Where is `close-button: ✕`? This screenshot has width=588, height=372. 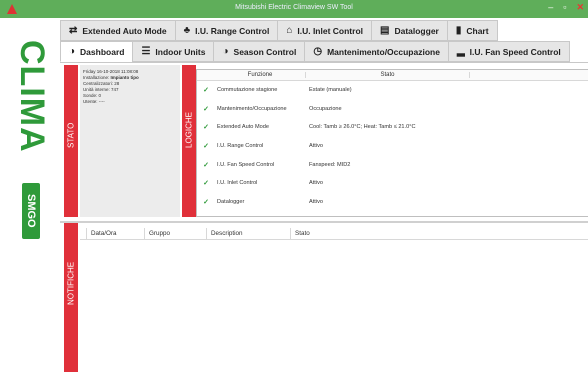
close-button: ✕ is located at coordinates (580, 7).